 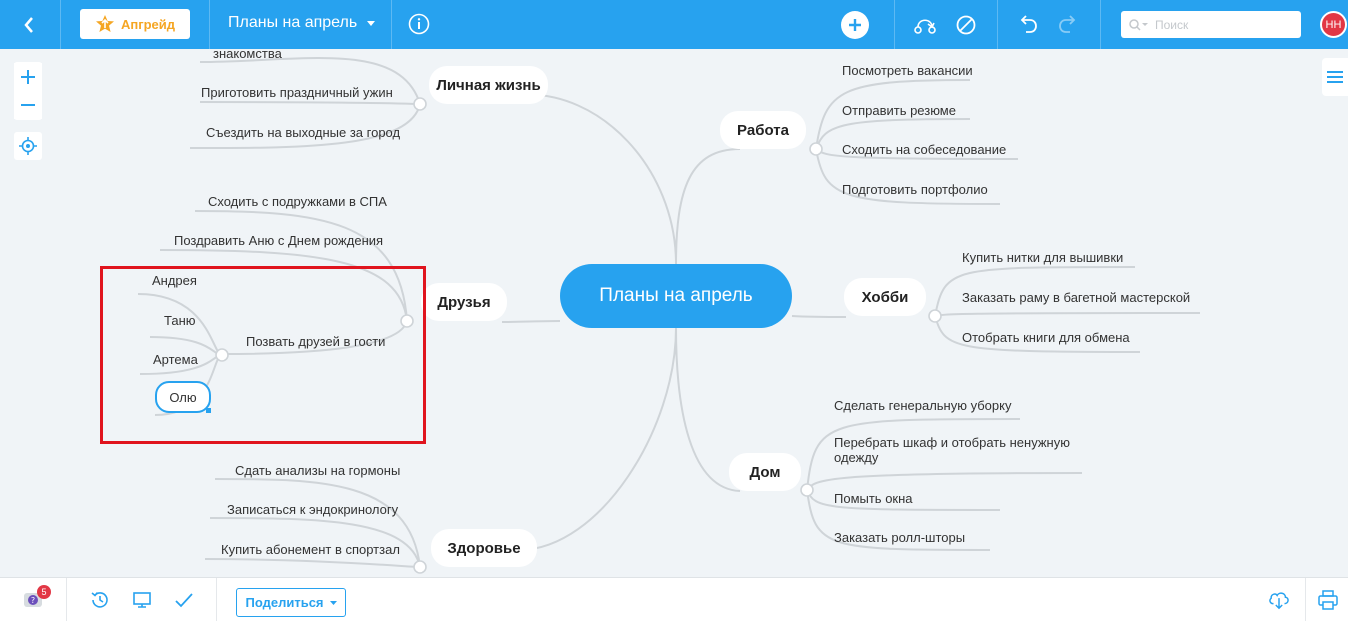 What do you see at coordinates (303, 132) in the screenshot?
I see `task-weekend-trip: Съездить на выходные за город` at bounding box center [303, 132].